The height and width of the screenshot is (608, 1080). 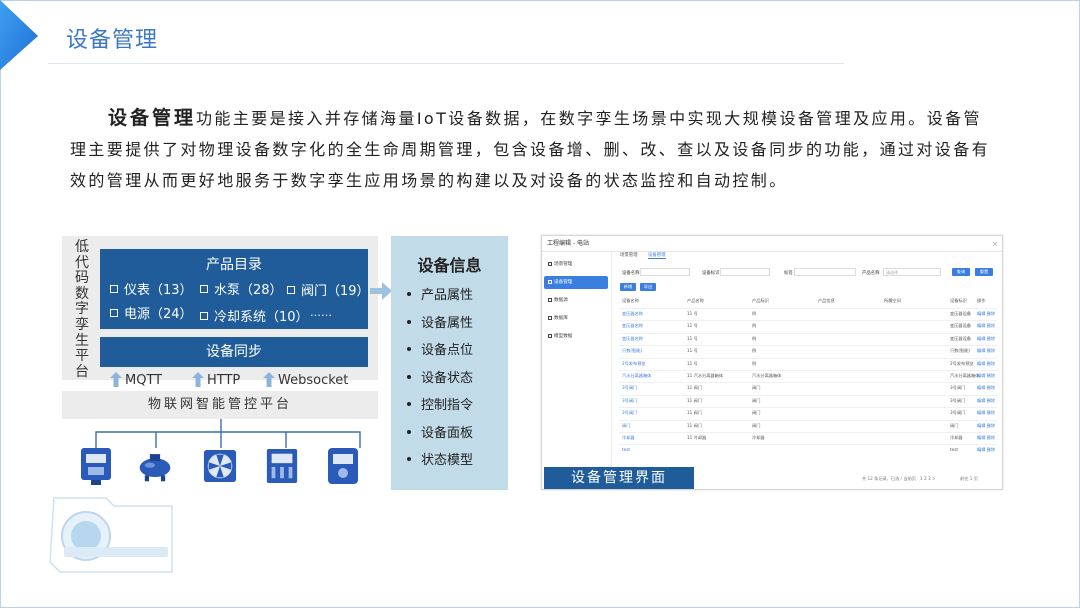 I want to click on table-cell: test, so click(x=626, y=449).